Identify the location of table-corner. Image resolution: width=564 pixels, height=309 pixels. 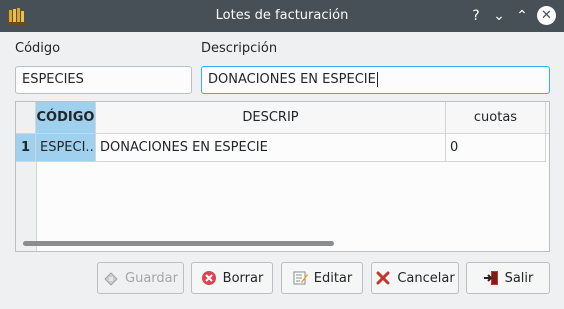
(26, 118).